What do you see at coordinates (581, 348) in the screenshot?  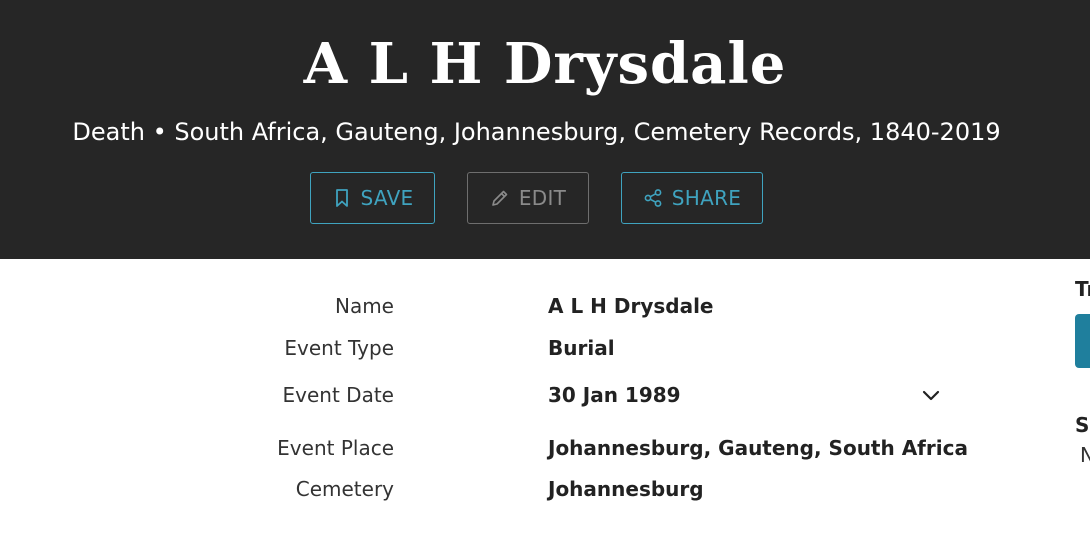 I see `detail-value: Burial` at bounding box center [581, 348].